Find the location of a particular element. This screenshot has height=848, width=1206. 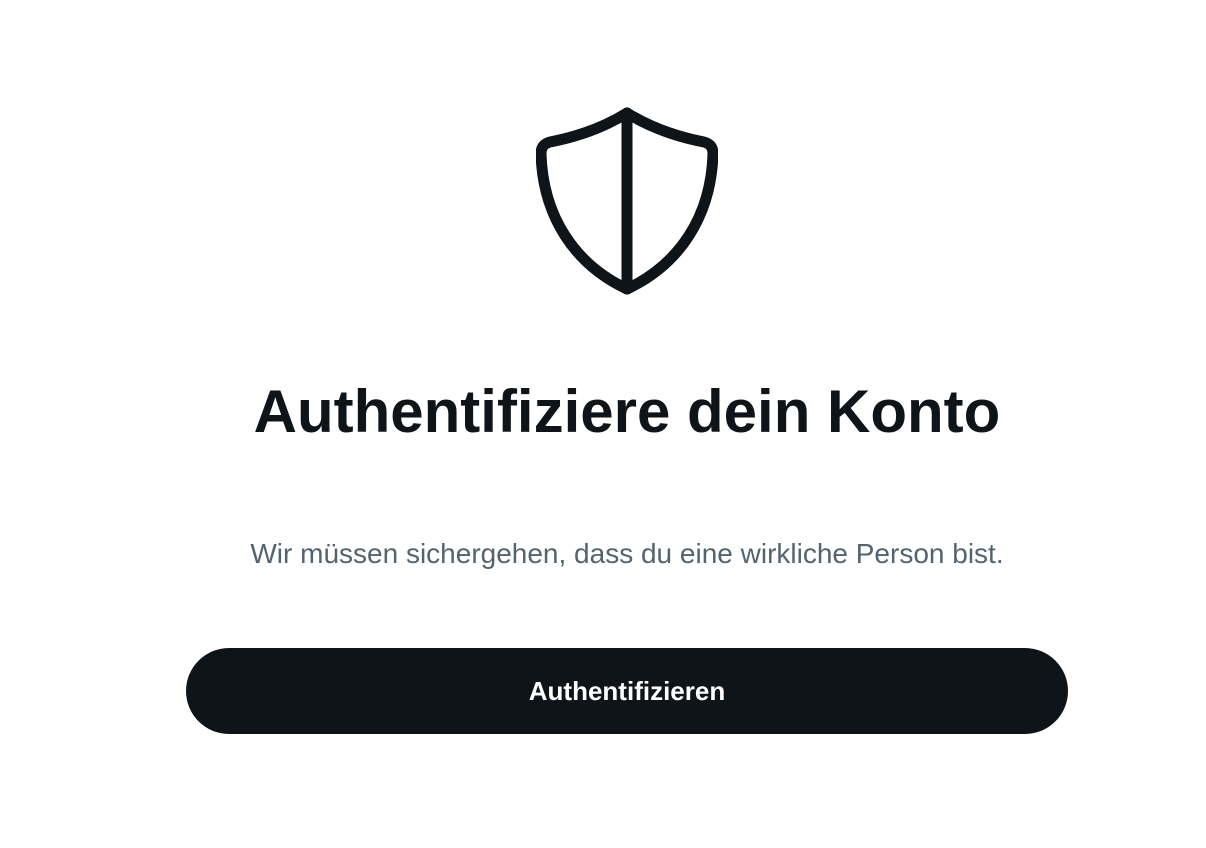

shield-icon is located at coordinates (627, 201).